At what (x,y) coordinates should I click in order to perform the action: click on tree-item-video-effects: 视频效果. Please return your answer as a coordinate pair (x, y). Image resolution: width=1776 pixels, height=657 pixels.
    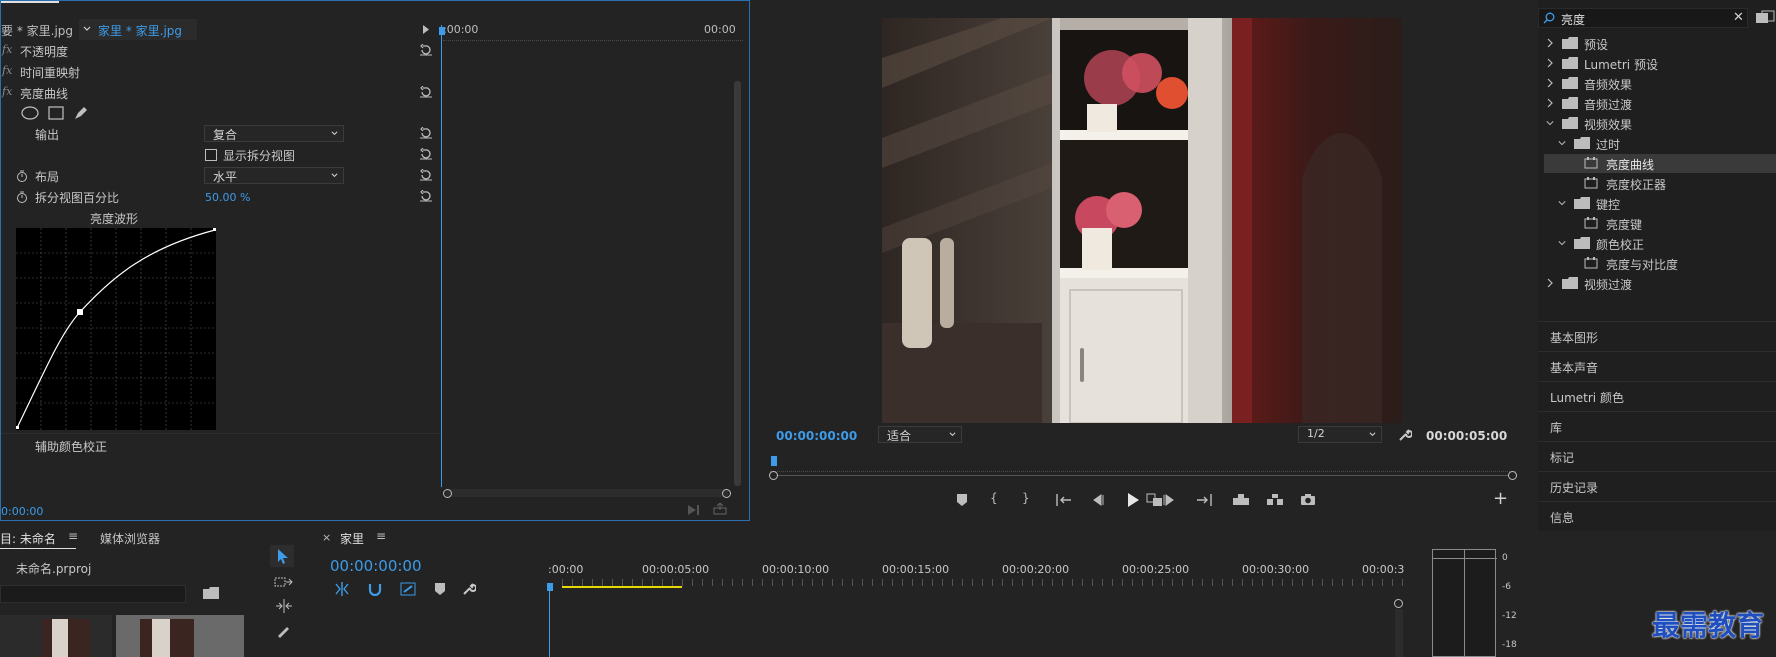
    Looking at the image, I should click on (1657, 123).